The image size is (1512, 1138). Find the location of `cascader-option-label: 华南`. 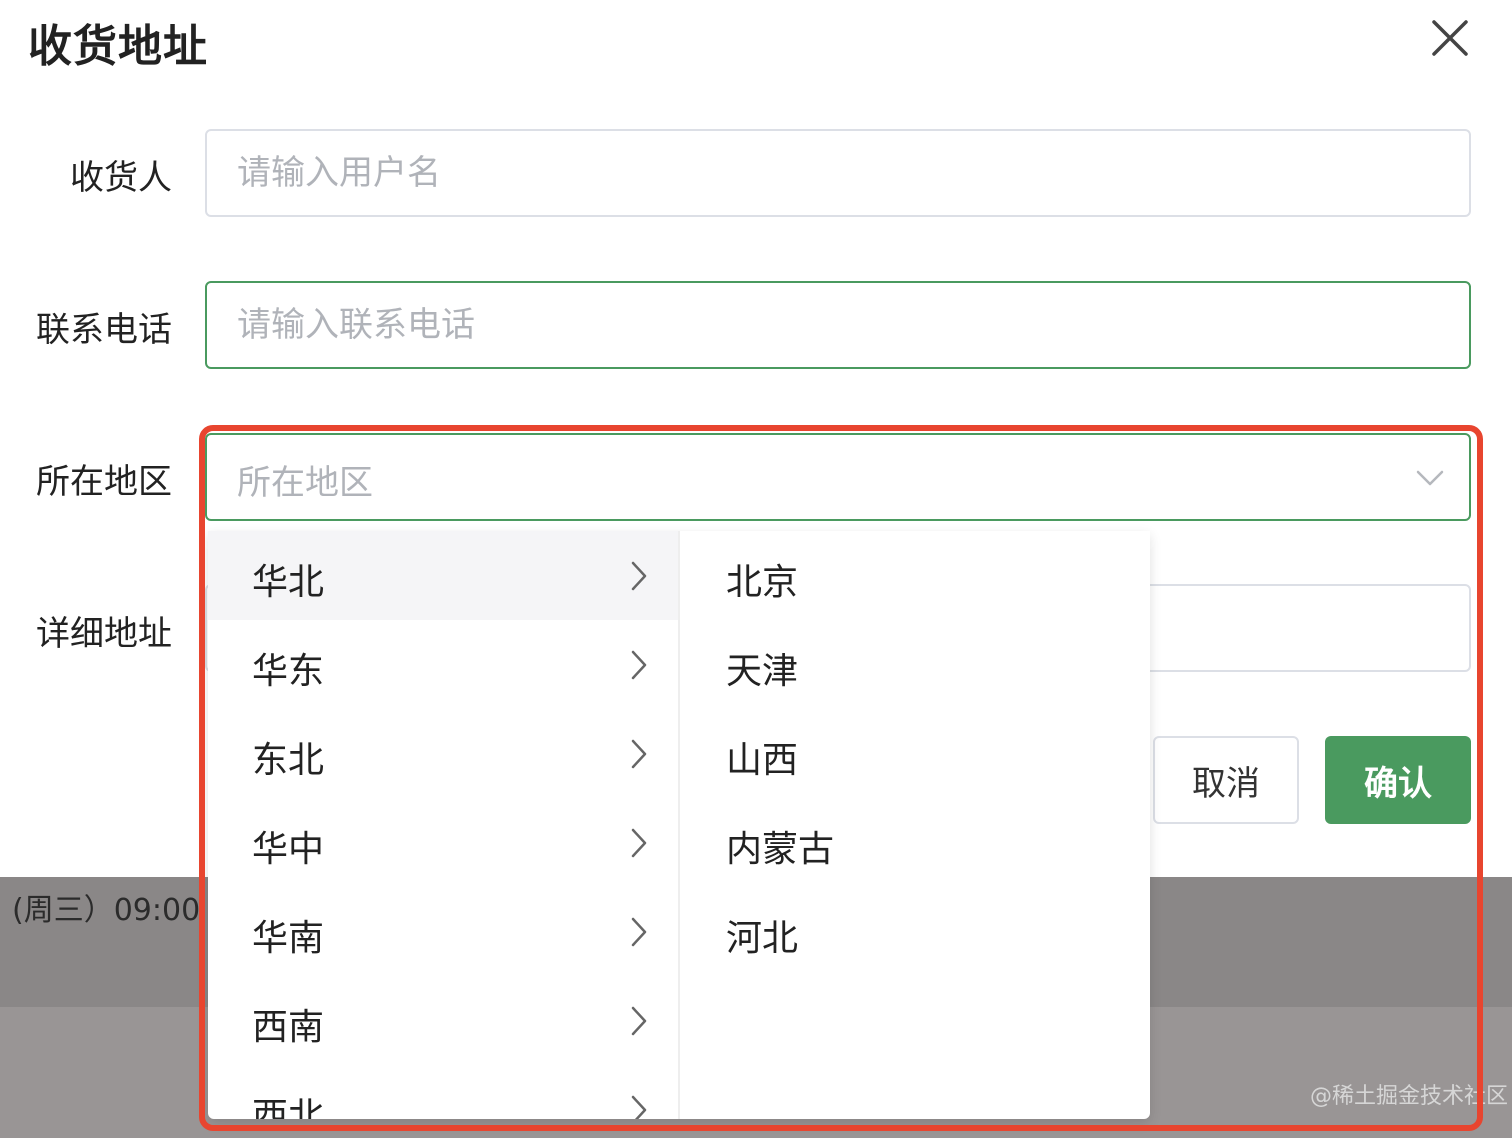

cascader-option-label: 华南 is located at coordinates (288, 938).